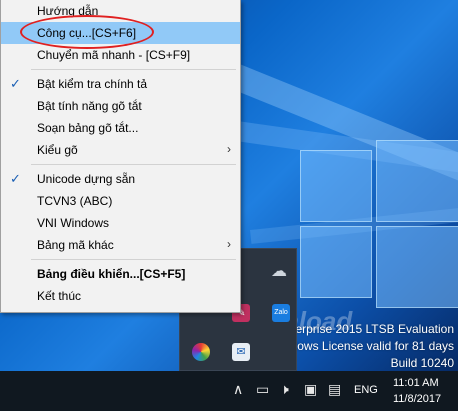 This screenshot has height=411, width=458. What do you see at coordinates (281, 313) in the screenshot?
I see `zalo-icon: Zalo` at bounding box center [281, 313].